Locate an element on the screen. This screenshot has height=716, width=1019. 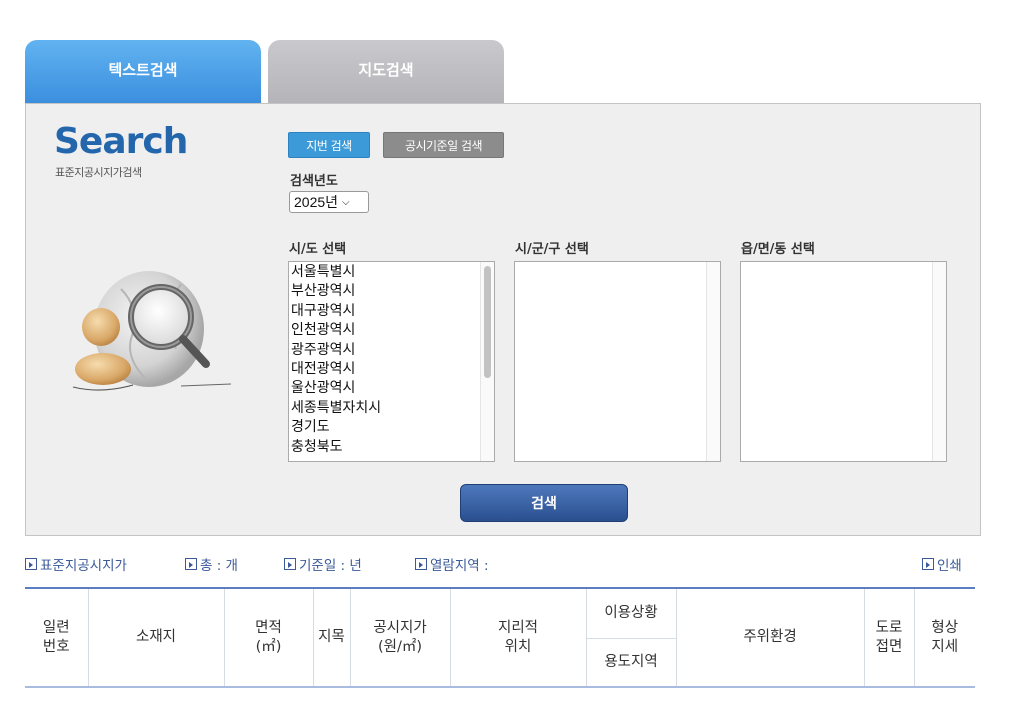
sigungu-listbox is located at coordinates (617, 361).